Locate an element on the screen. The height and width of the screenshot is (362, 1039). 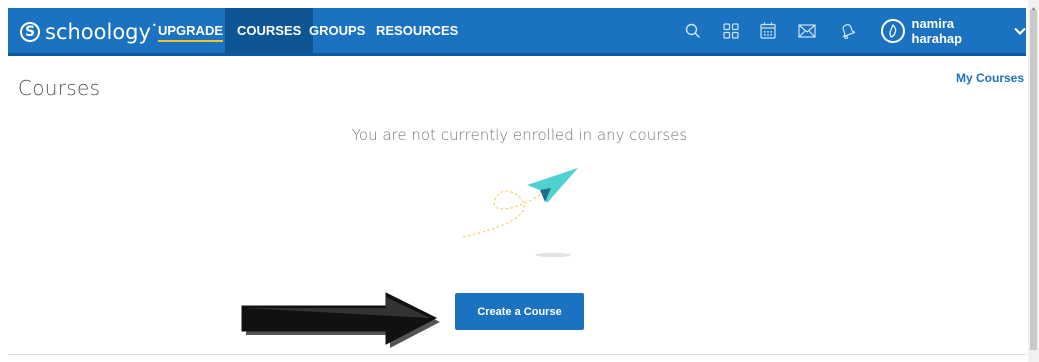
nav-courses: COURSES is located at coordinates (269, 30).